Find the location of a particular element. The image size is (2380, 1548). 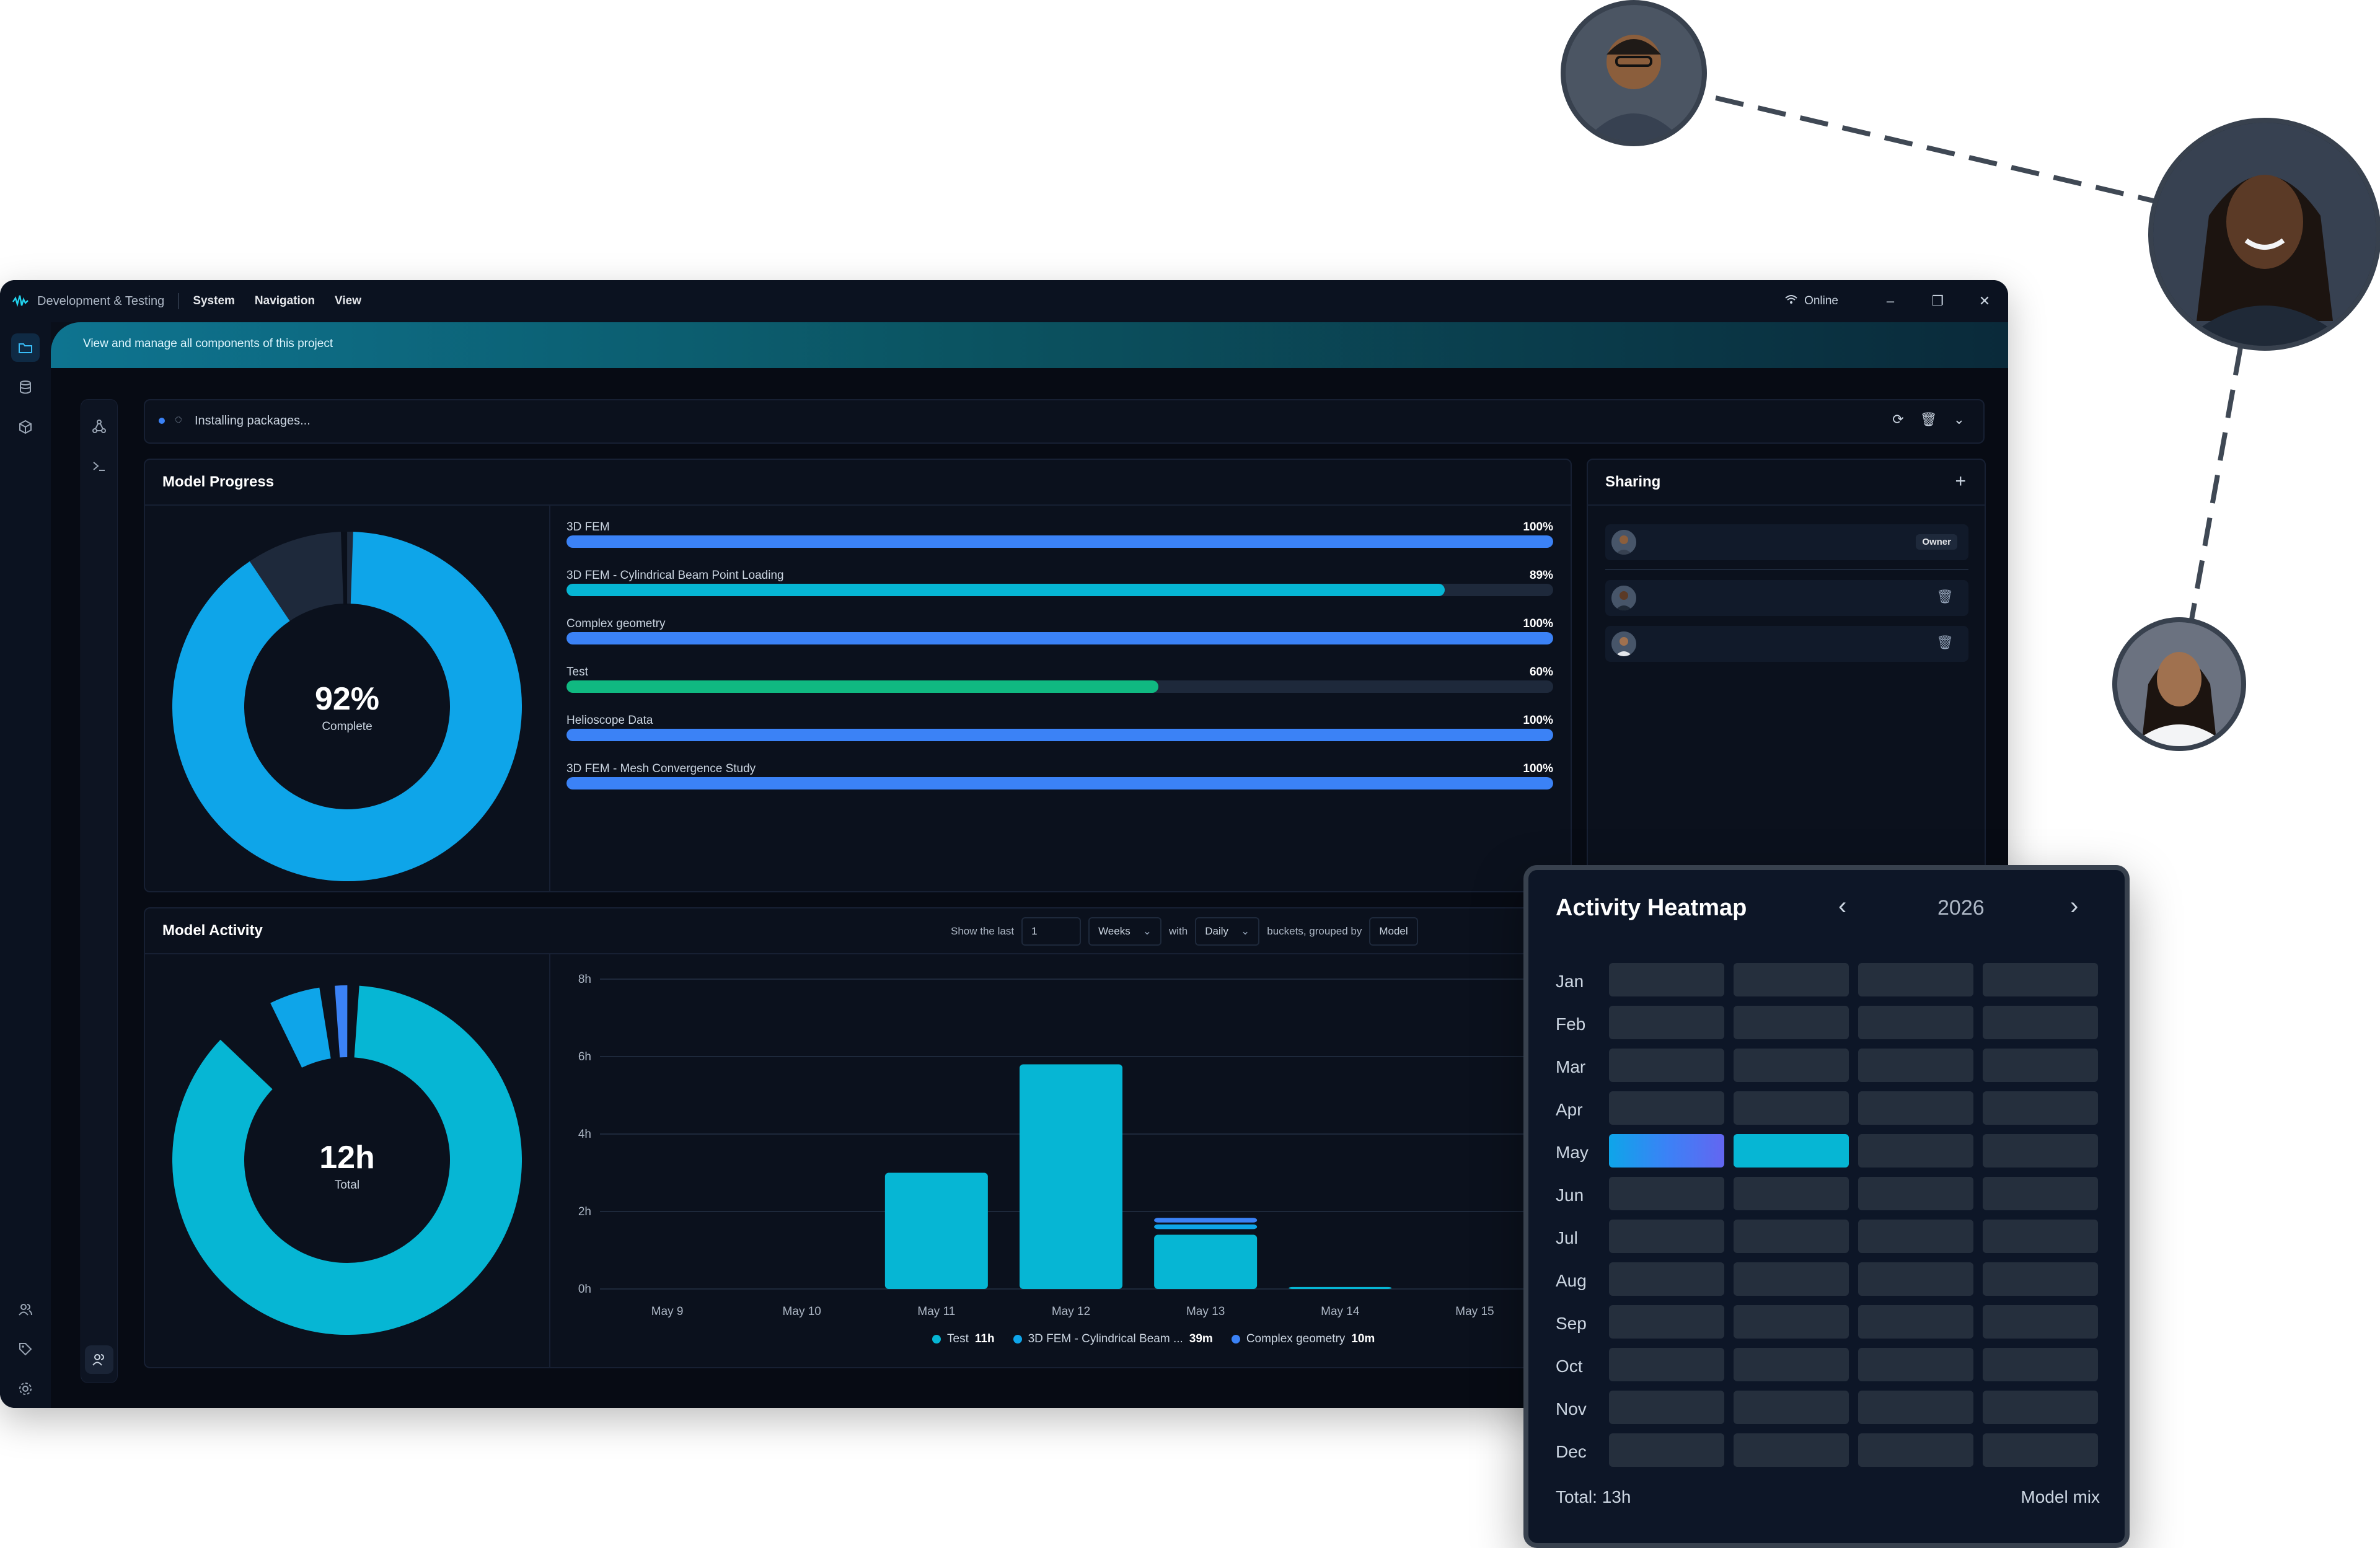

chevron-left-icon: ‹ is located at coordinates (1842, 906).